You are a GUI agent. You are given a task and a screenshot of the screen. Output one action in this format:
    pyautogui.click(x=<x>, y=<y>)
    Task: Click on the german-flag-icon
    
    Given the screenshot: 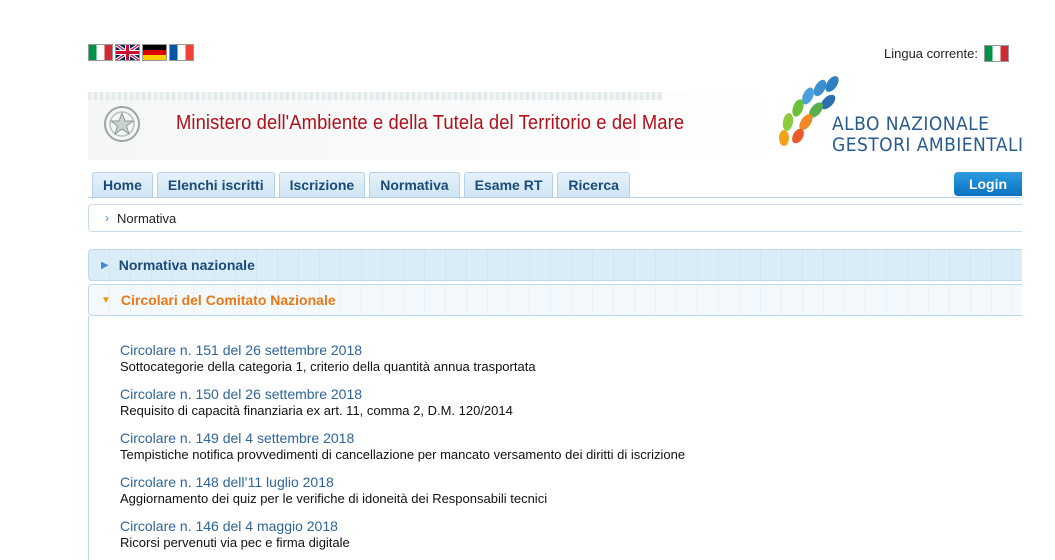 What is the action you would take?
    pyautogui.click(x=154, y=52)
    